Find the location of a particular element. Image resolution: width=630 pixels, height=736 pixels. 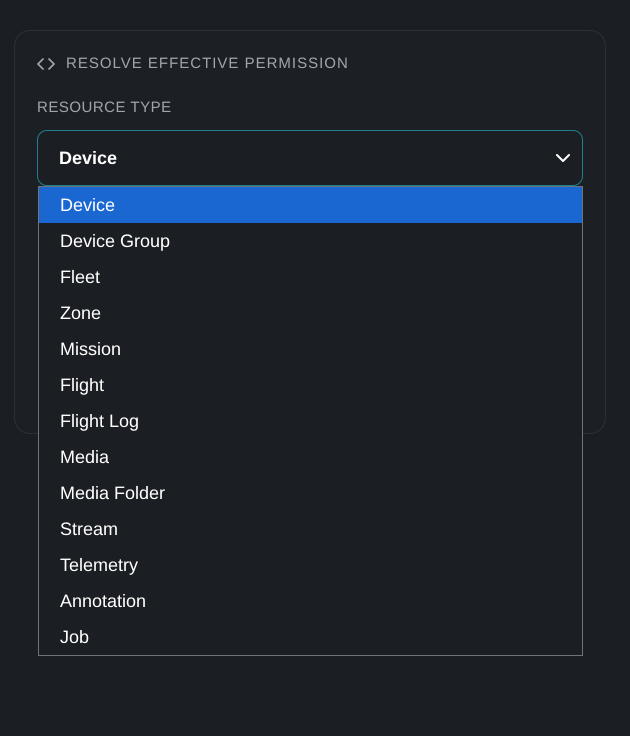

card-title: RESOLVE EFFECTIVE PERMISSION is located at coordinates (207, 64).